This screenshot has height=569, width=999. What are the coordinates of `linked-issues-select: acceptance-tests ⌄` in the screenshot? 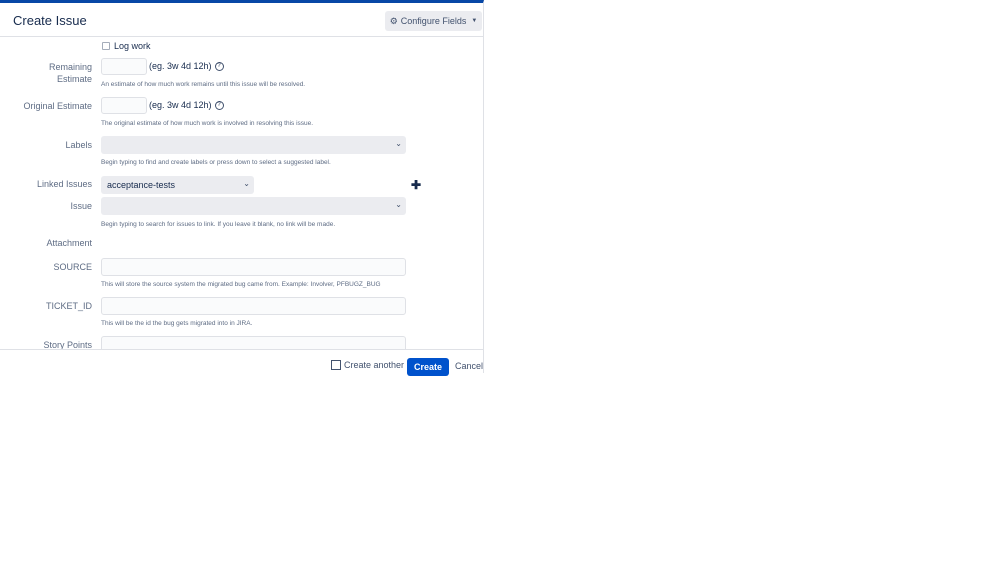 It's located at (177, 185).